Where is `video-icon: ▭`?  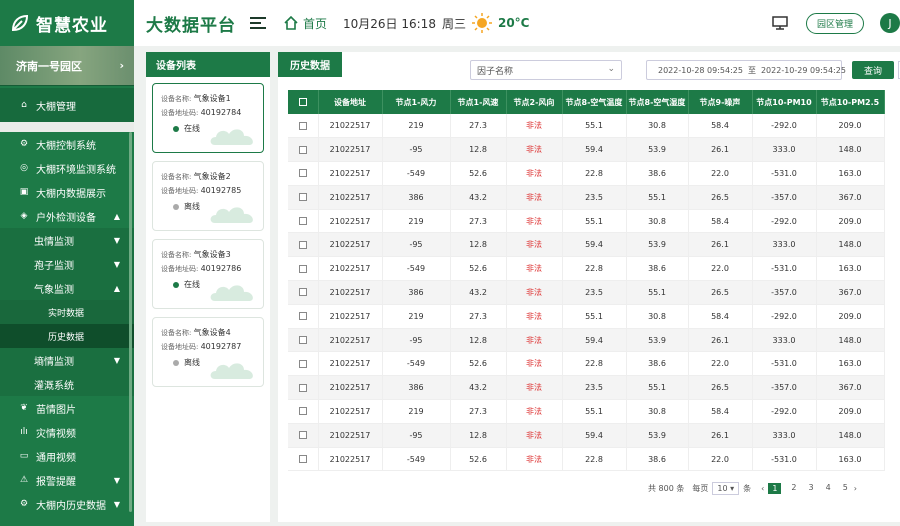 video-icon: ▭ is located at coordinates (24, 456).